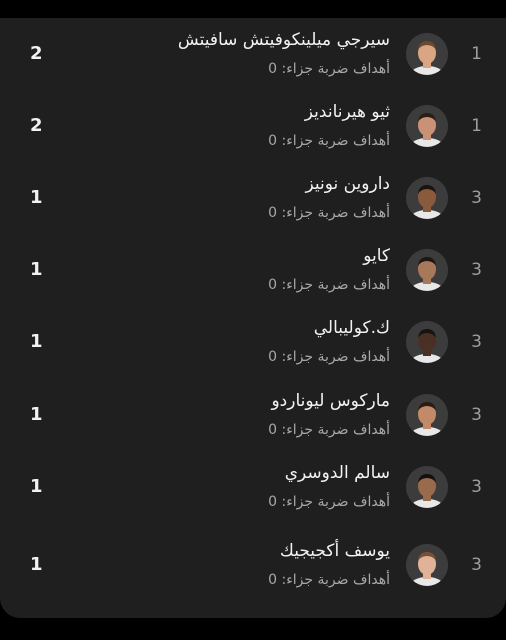 The image size is (506, 640). What do you see at coordinates (253, 565) in the screenshot?
I see `player-row: 3 يوسف أكجيجيك أهداف ضربة جزاء: 0 1` at bounding box center [253, 565].